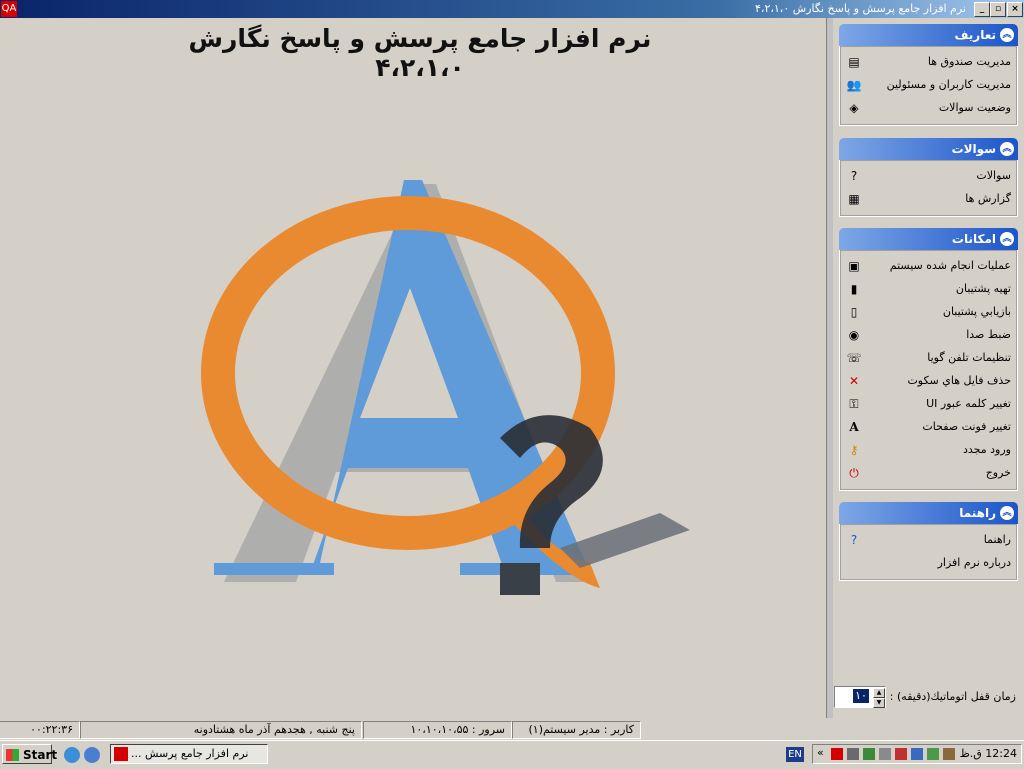 This screenshot has height=769, width=1024. I want to click on question-icon: ?, so click(854, 176).